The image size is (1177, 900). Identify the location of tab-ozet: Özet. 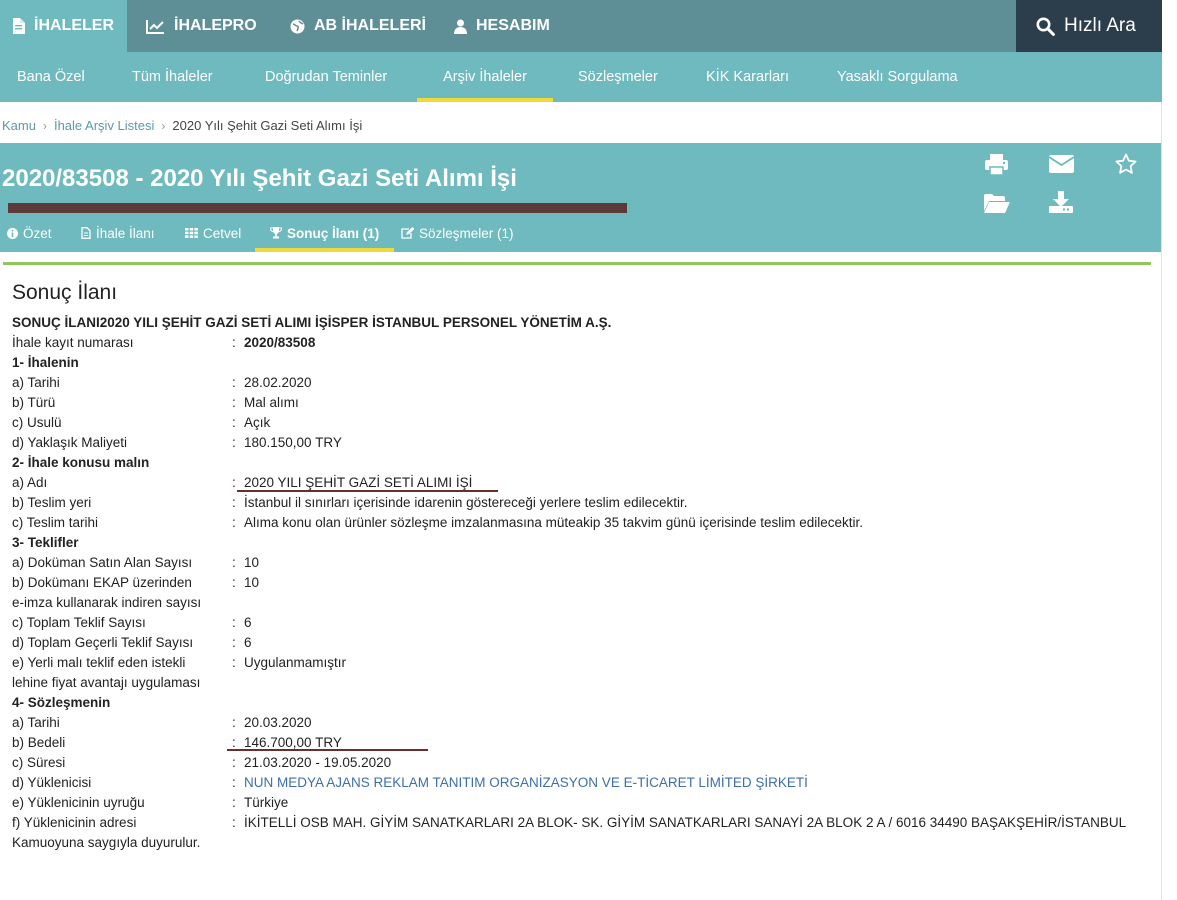
(29, 233).